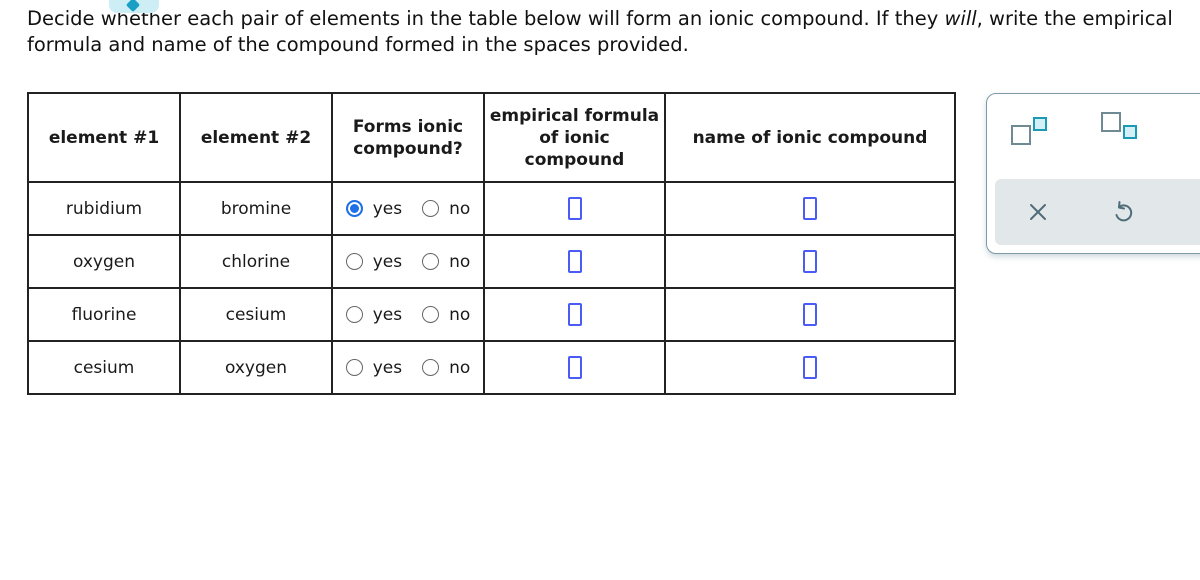  I want to click on table-row: rubidium bromine yes no, so click(491, 208).